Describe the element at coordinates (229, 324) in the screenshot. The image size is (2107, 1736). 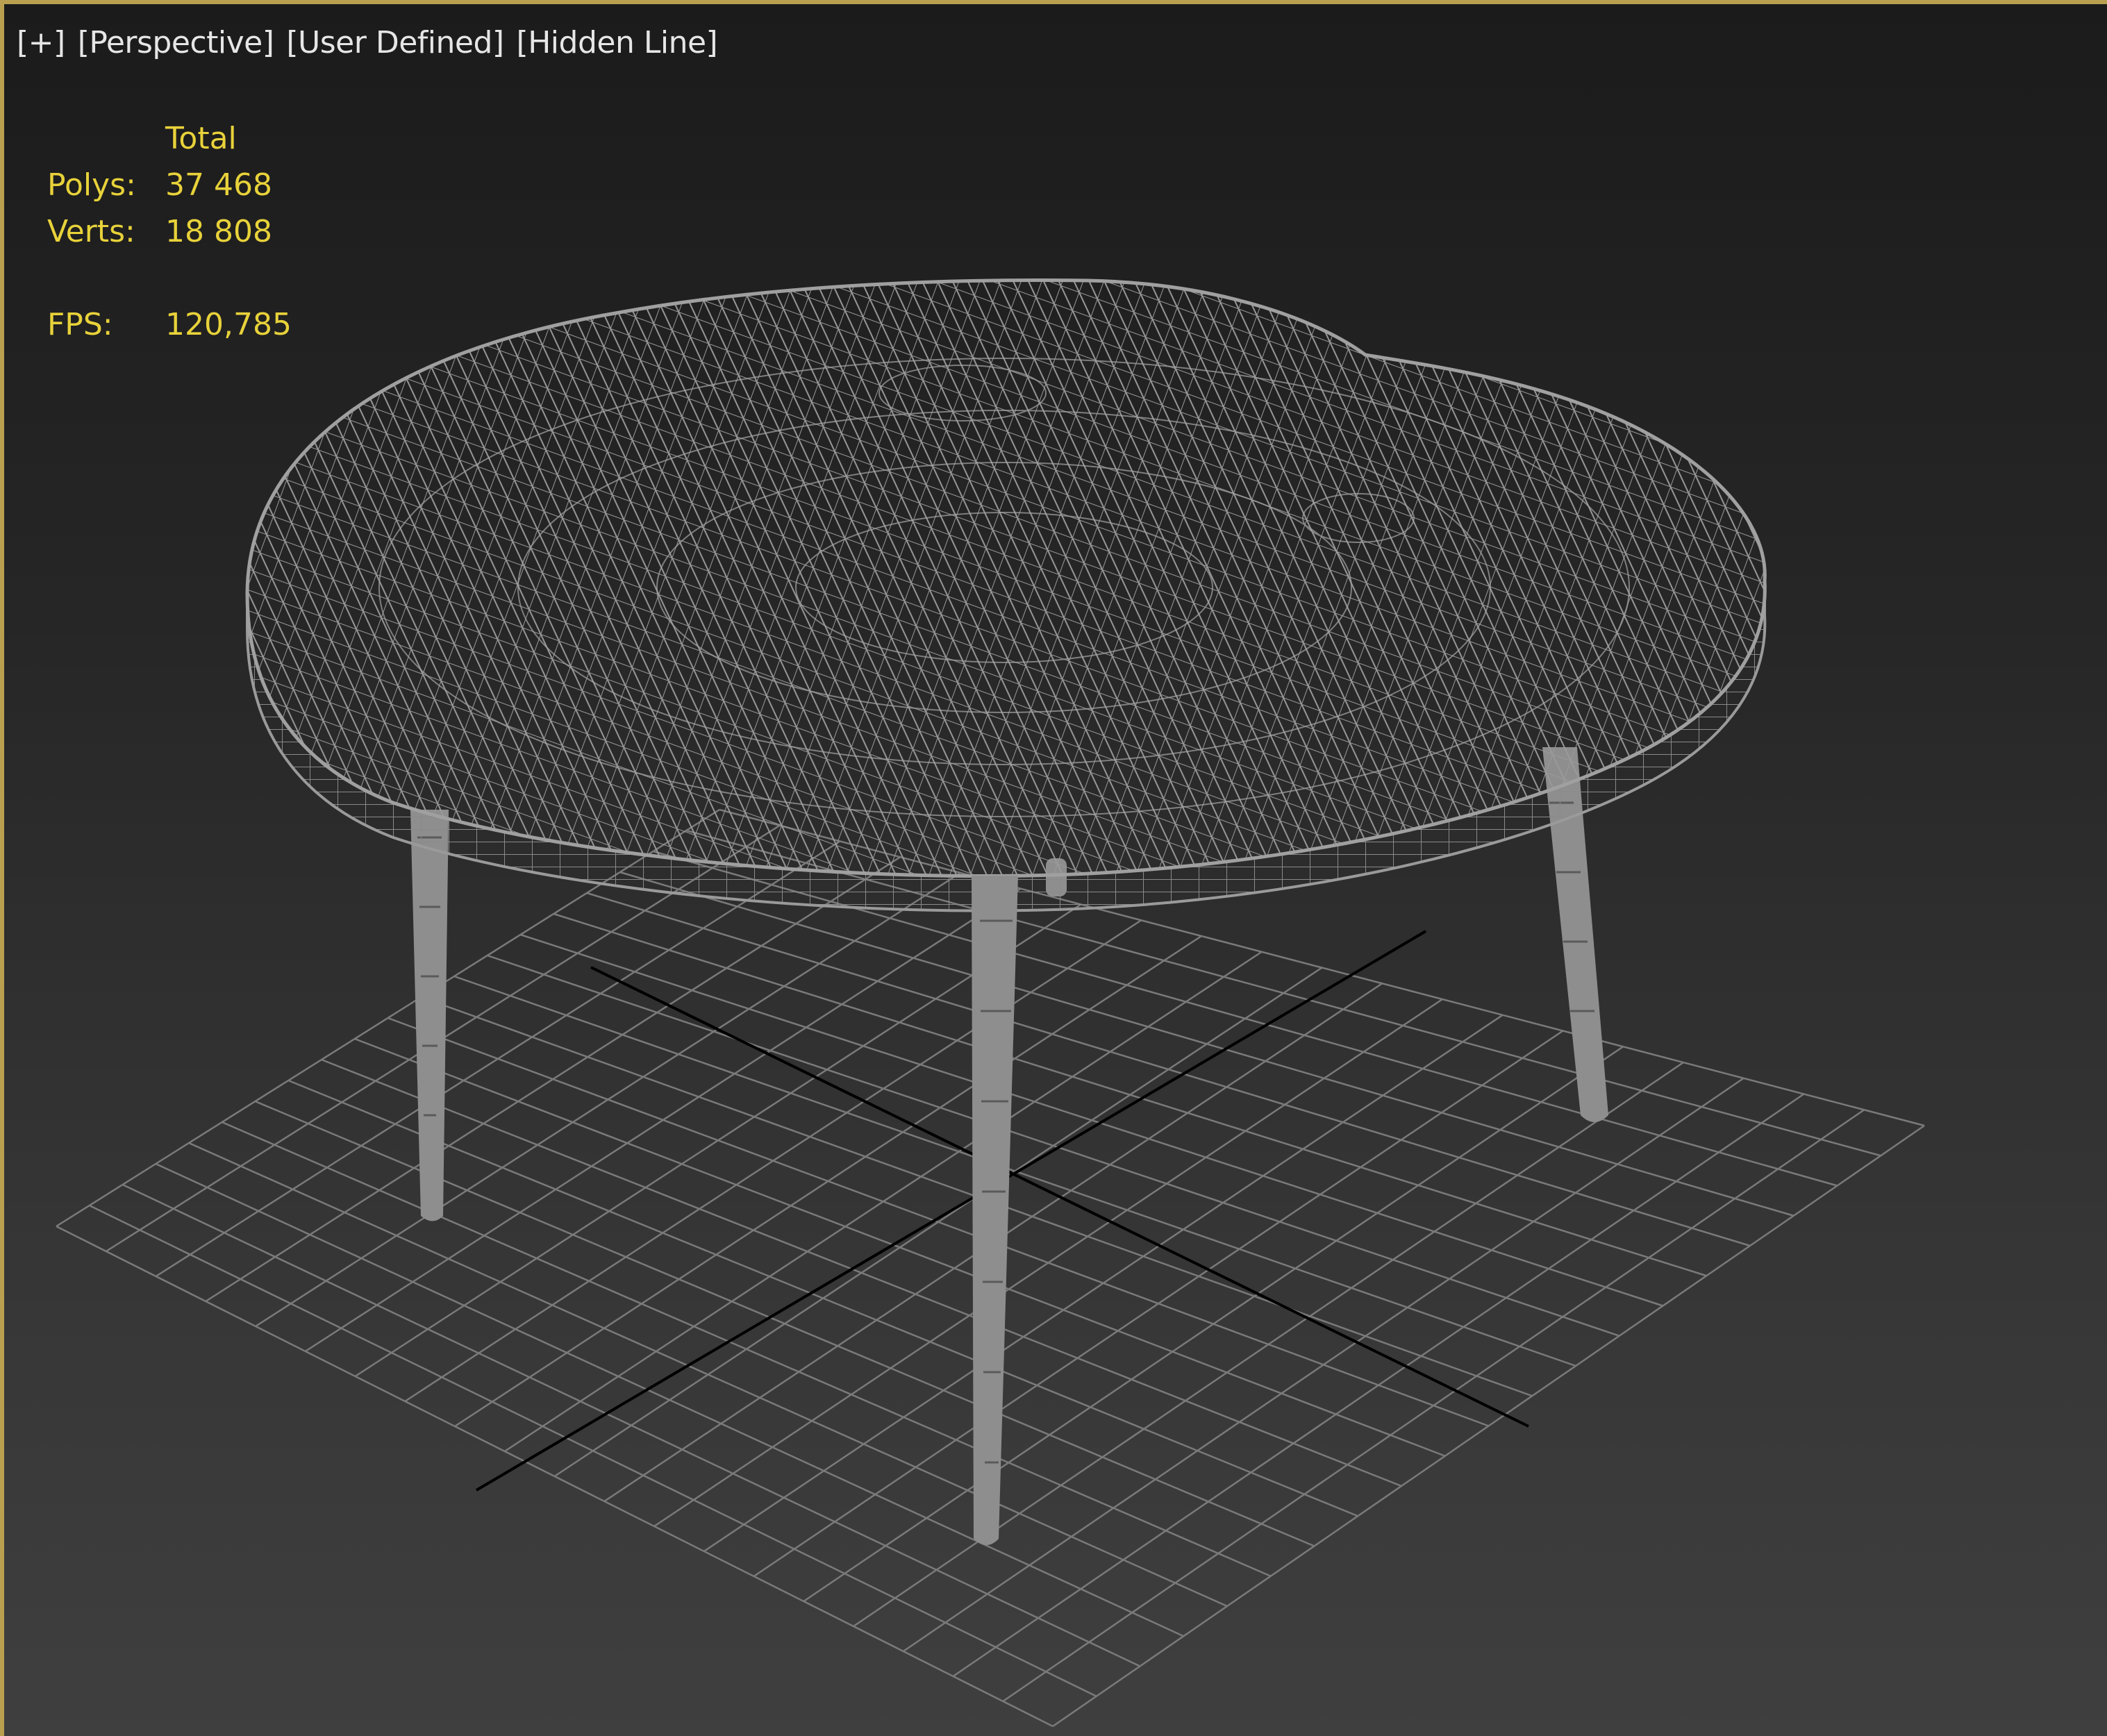
I see `stats-fps-value: 120,785` at that location.